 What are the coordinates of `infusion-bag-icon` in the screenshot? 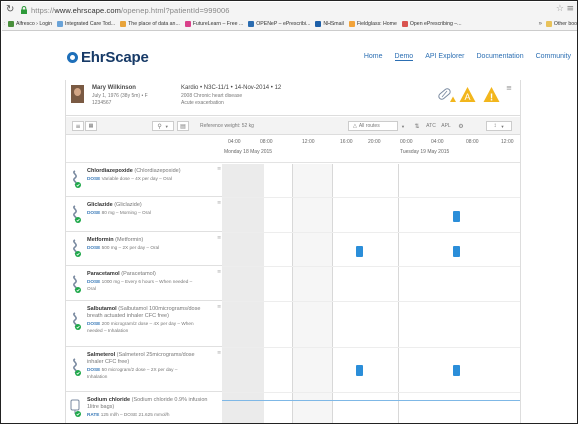 It's located at (75, 408).